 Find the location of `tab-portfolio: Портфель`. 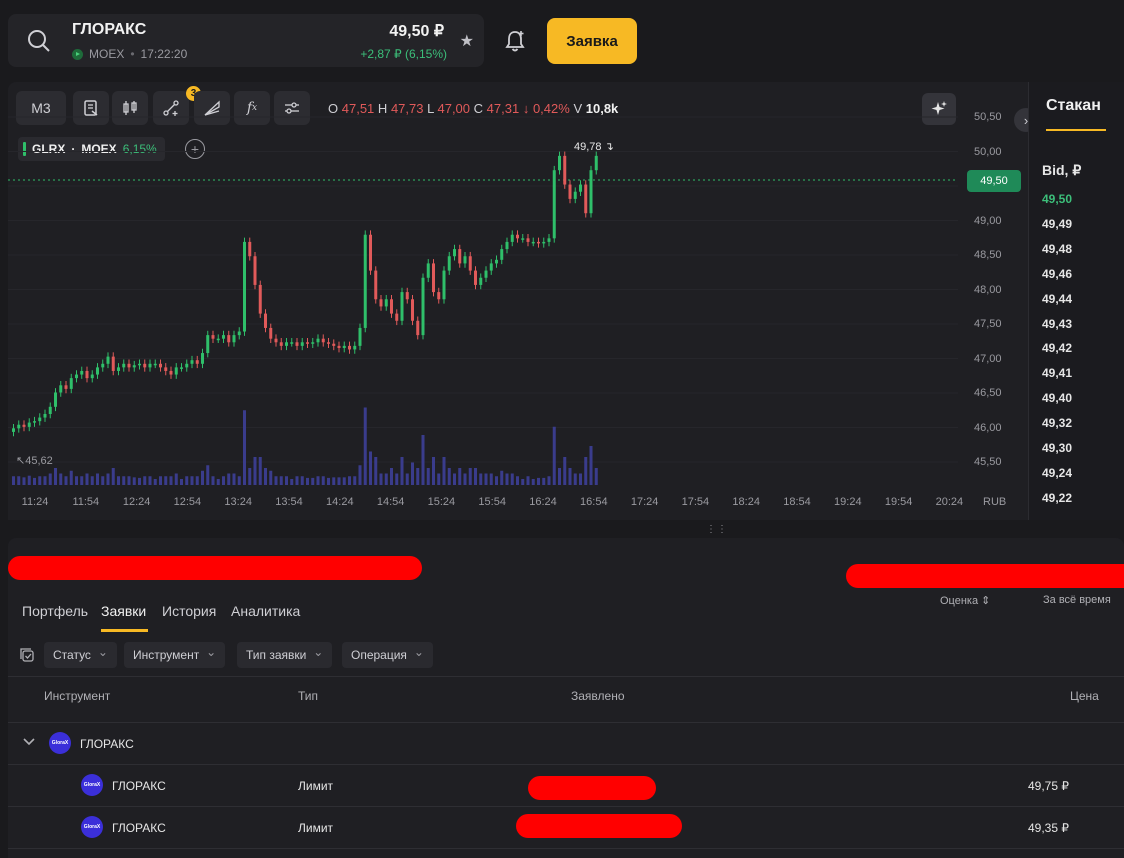

tab-portfolio: Портфель is located at coordinates (55, 611).